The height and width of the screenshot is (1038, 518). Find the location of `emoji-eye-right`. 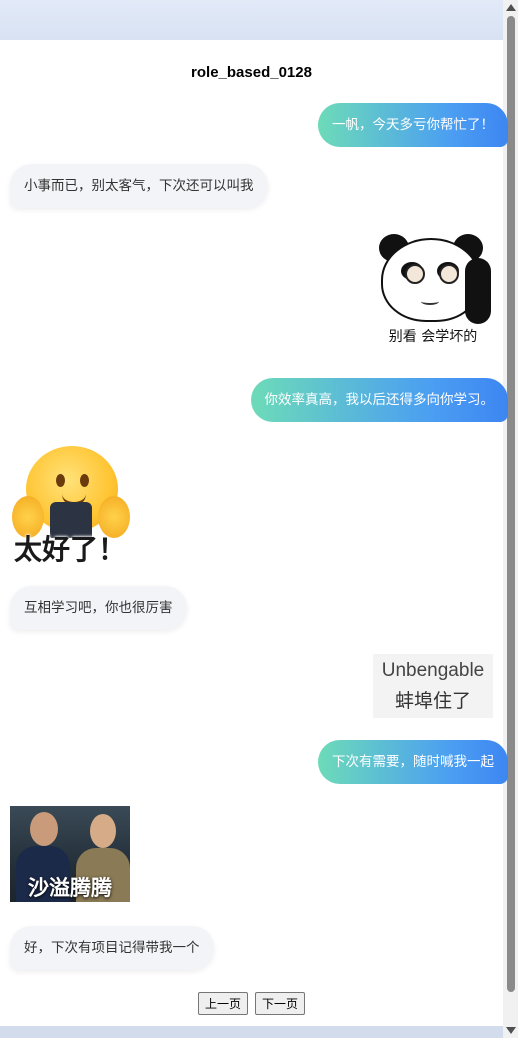

emoji-eye-right is located at coordinates (84, 480).